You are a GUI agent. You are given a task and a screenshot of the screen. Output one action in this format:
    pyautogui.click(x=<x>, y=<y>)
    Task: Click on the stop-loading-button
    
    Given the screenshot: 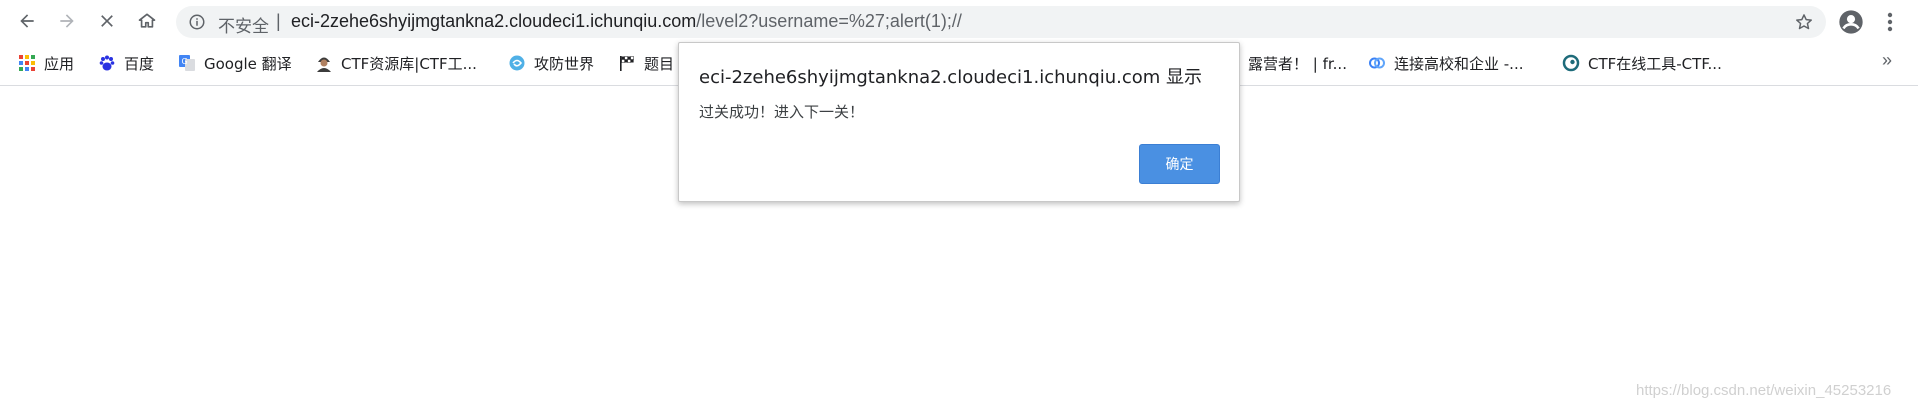 What is the action you would take?
    pyautogui.click(x=107, y=21)
    